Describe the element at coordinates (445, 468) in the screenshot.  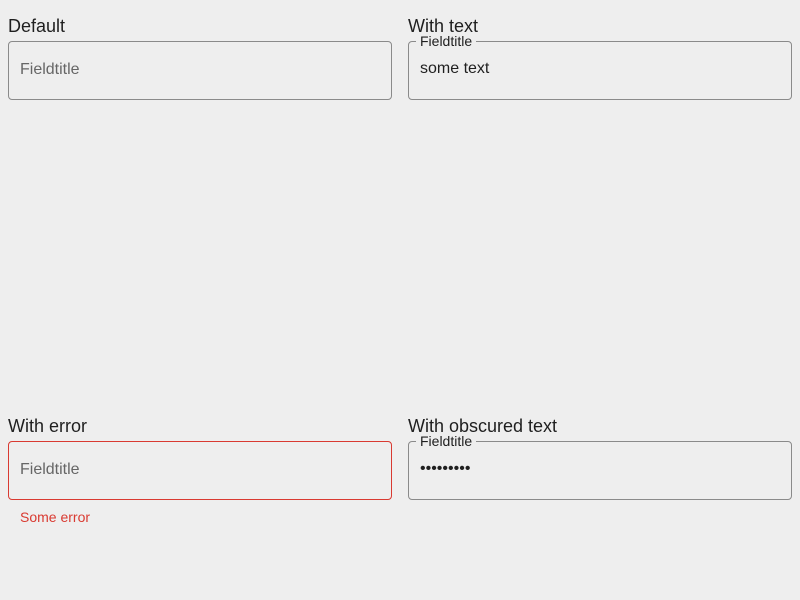
I see `obscured-field-value: •••••••••` at that location.